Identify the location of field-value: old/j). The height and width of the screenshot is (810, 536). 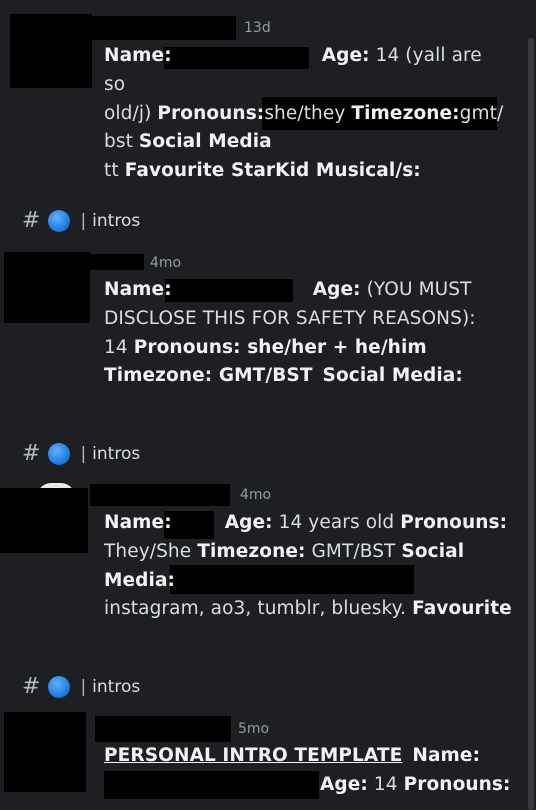
(131, 113).